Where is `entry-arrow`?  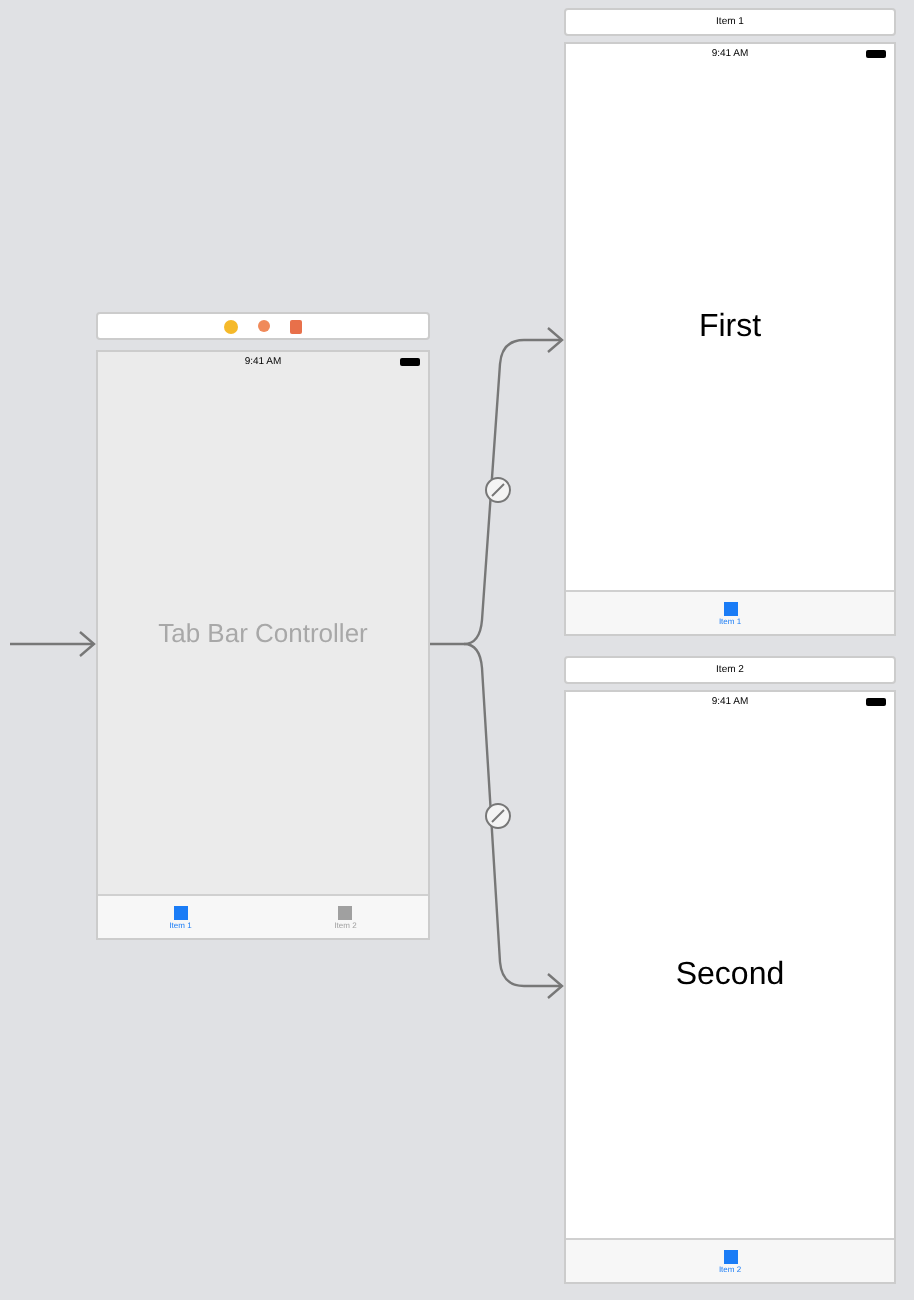
entry-arrow is located at coordinates (53, 644).